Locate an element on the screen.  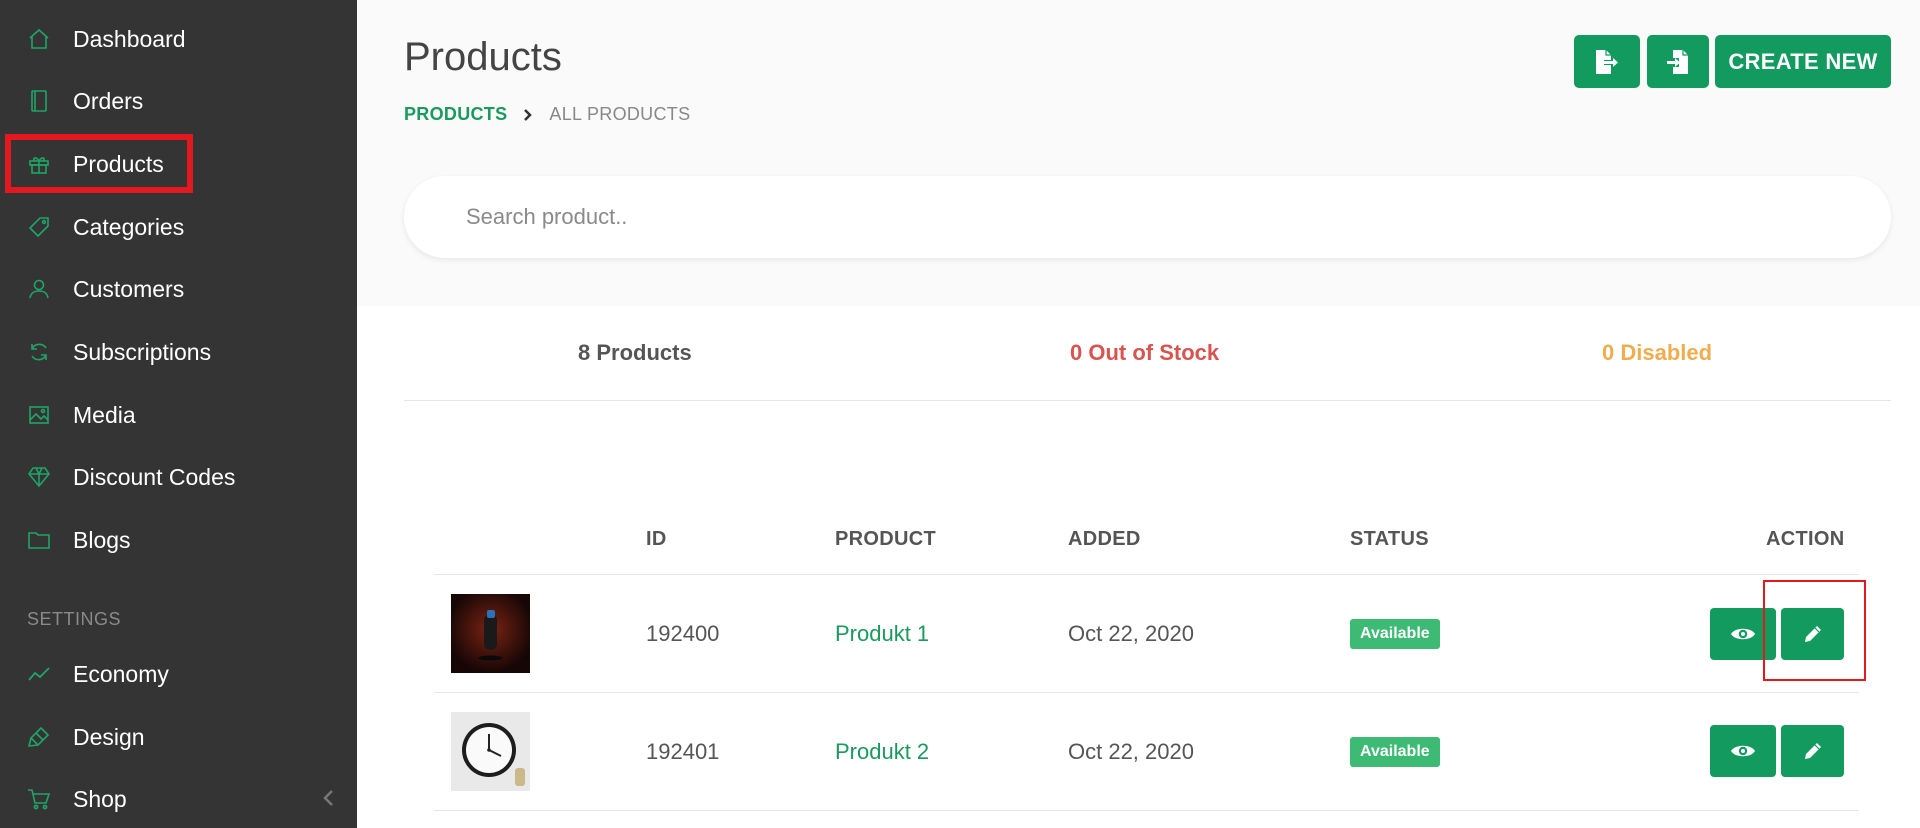
breadcrumb-link-products: PRODUCTS is located at coordinates (455, 114).